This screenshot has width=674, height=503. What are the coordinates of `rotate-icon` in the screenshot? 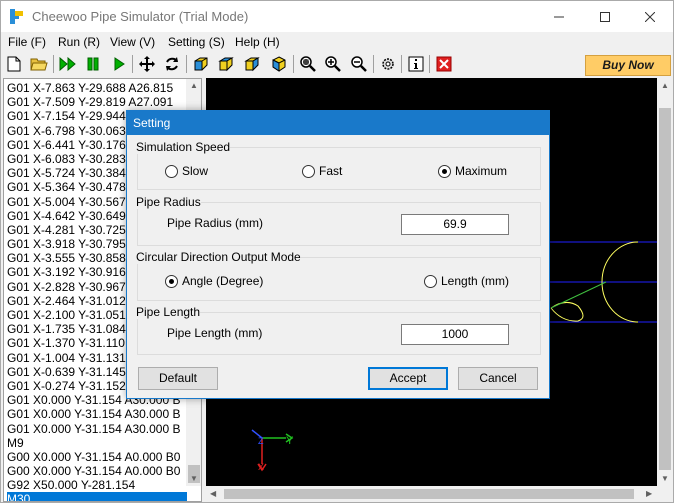 It's located at (172, 64).